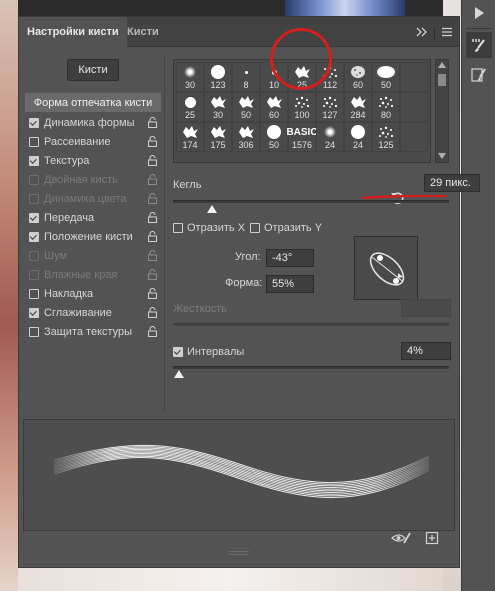 The image size is (495, 591). I want to click on settings-item-label: Накладка, so click(69, 293).